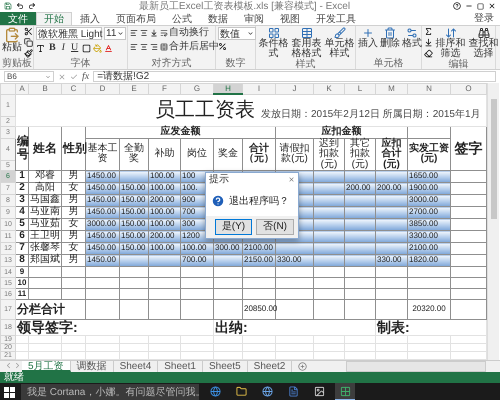  I want to click on format-button: U, so click(74, 48).